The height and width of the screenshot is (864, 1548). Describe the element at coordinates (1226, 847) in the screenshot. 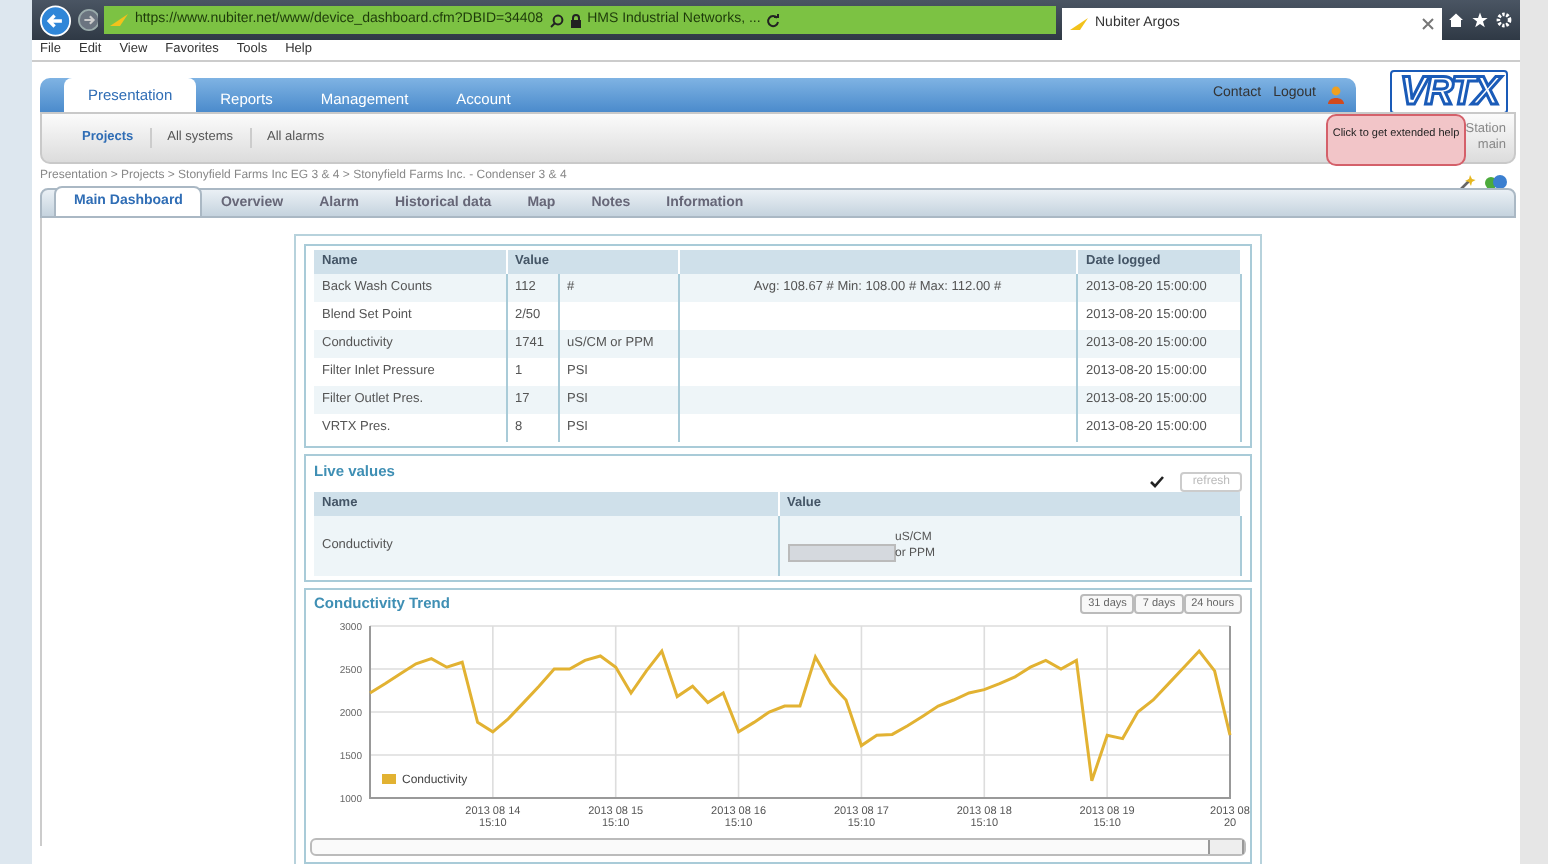

I see `navigator-handle` at that location.